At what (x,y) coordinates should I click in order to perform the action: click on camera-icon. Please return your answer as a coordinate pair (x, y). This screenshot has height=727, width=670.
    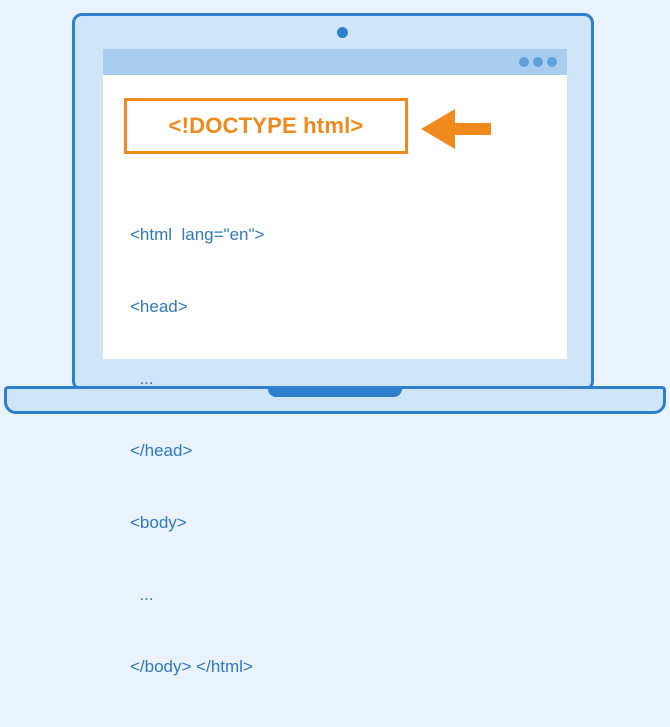
    Looking at the image, I should click on (342, 32).